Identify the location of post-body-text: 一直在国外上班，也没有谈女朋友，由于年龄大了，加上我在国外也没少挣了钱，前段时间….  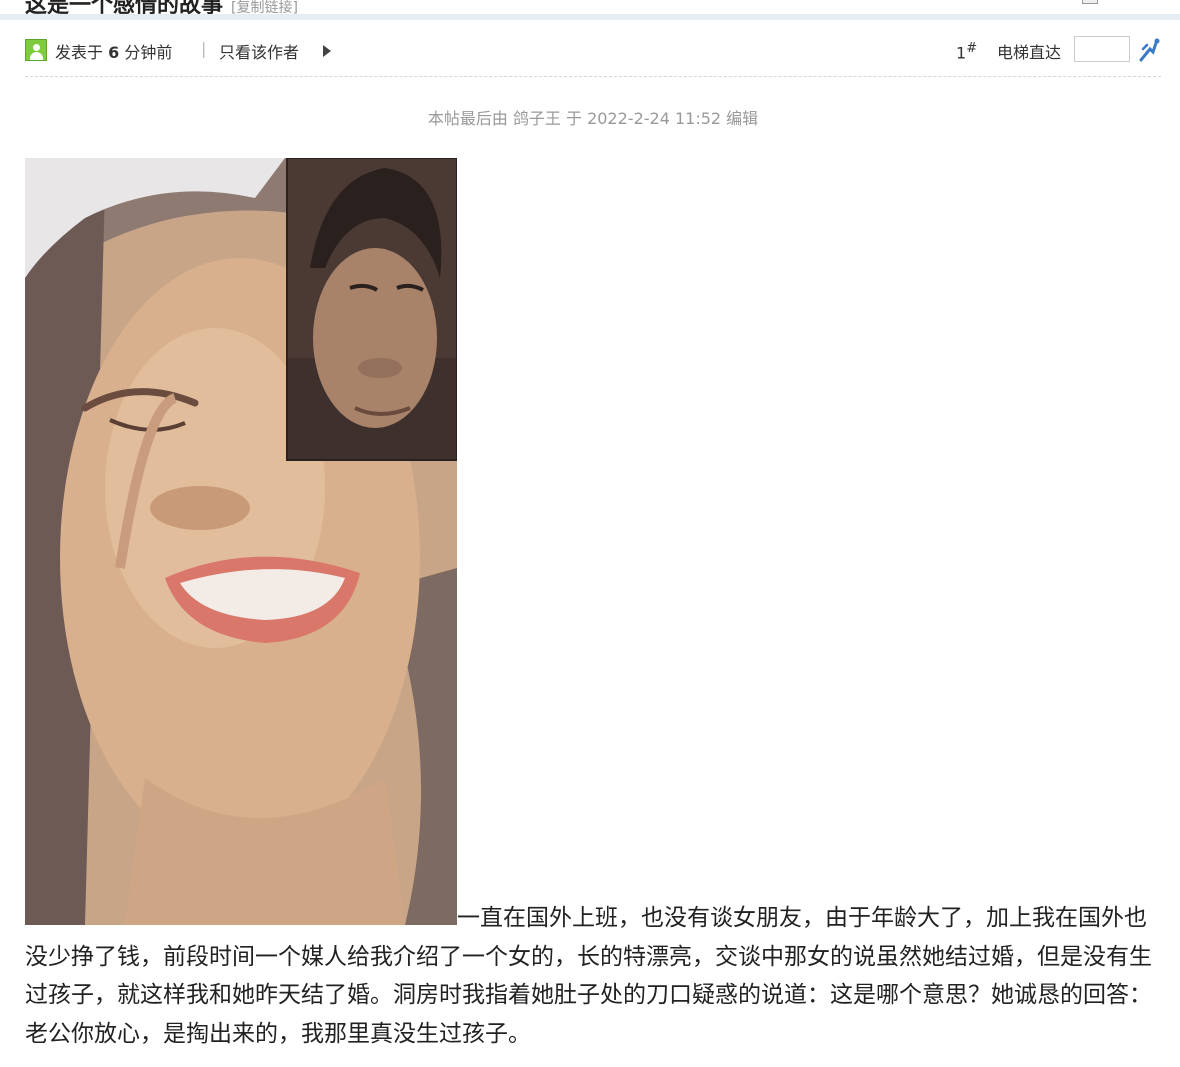
(588, 976).